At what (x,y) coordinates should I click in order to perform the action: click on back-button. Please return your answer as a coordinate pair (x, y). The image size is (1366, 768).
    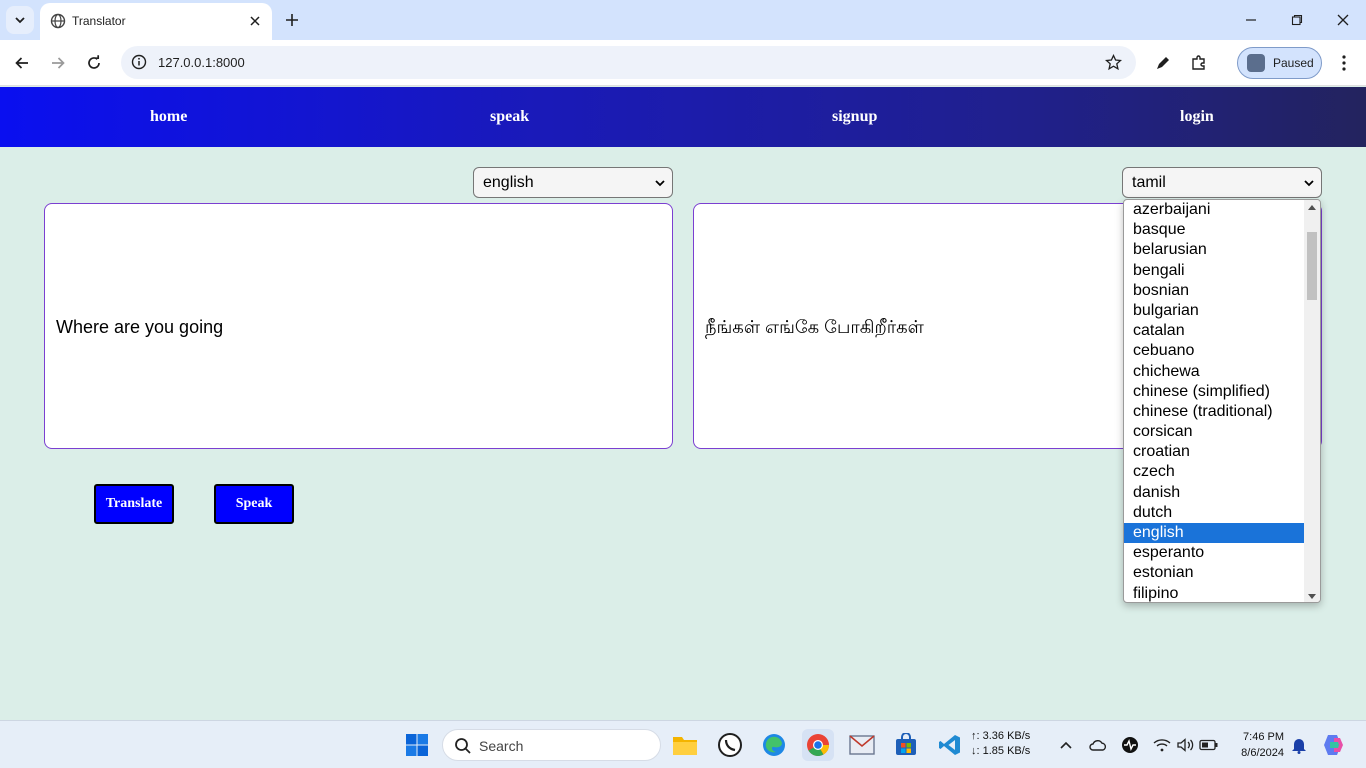
    Looking at the image, I should click on (22, 63).